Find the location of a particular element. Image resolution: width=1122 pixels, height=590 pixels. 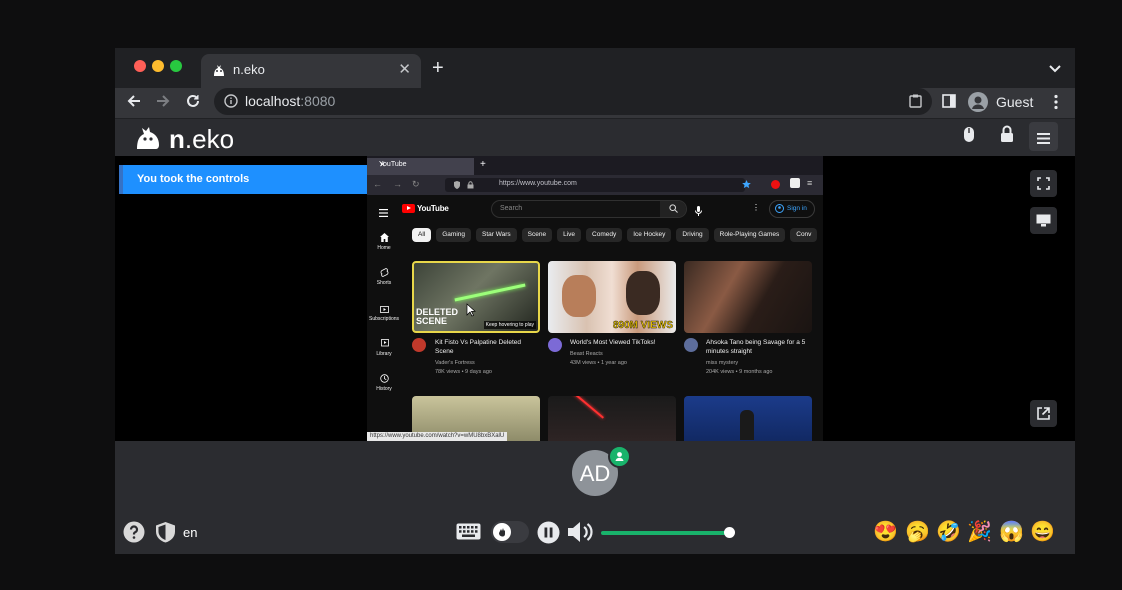

chip-comedy: Comedy is located at coordinates (604, 235).